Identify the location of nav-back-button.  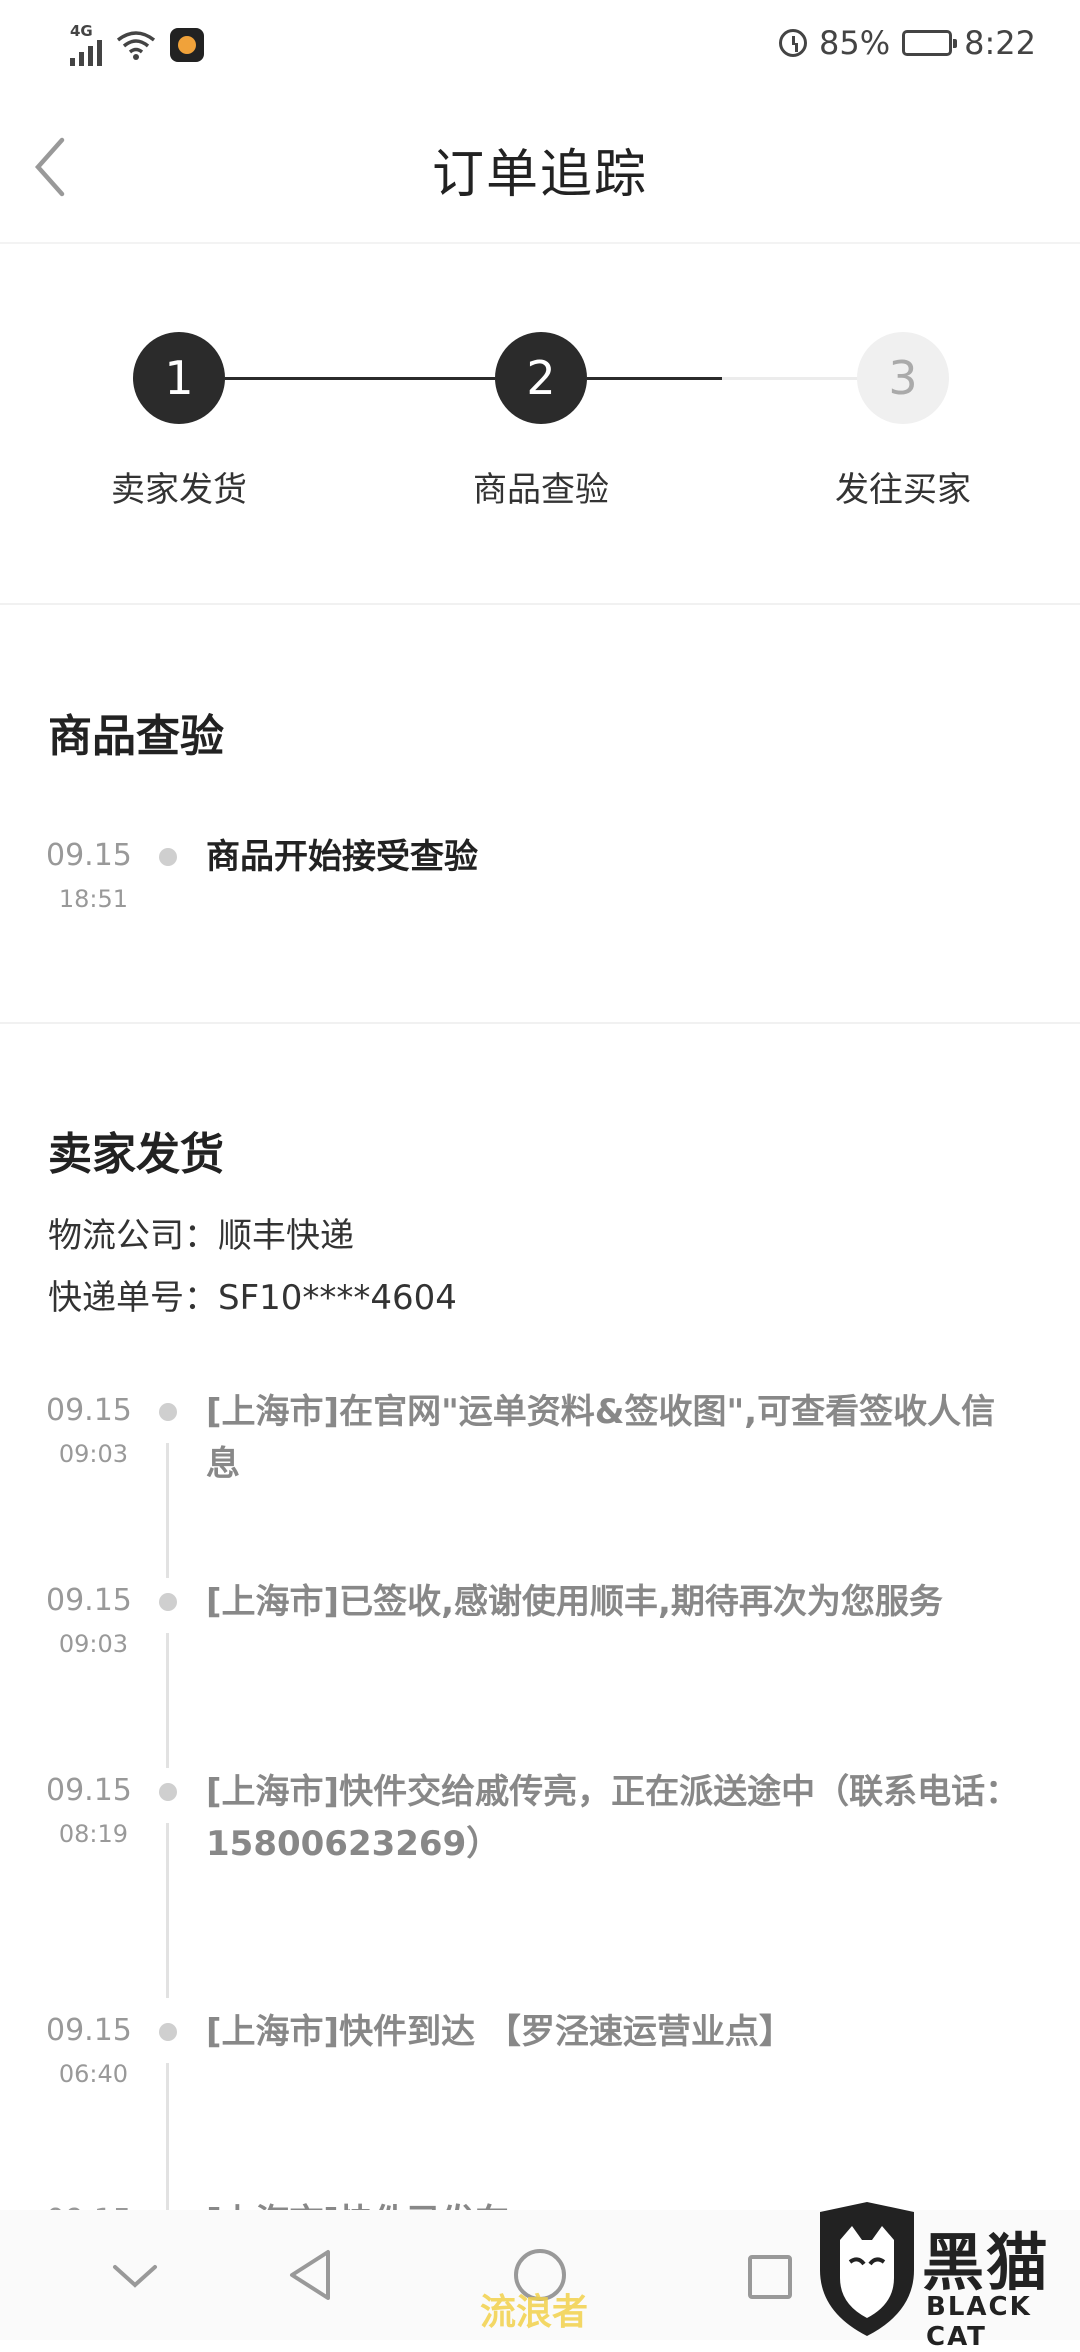
(310, 2275).